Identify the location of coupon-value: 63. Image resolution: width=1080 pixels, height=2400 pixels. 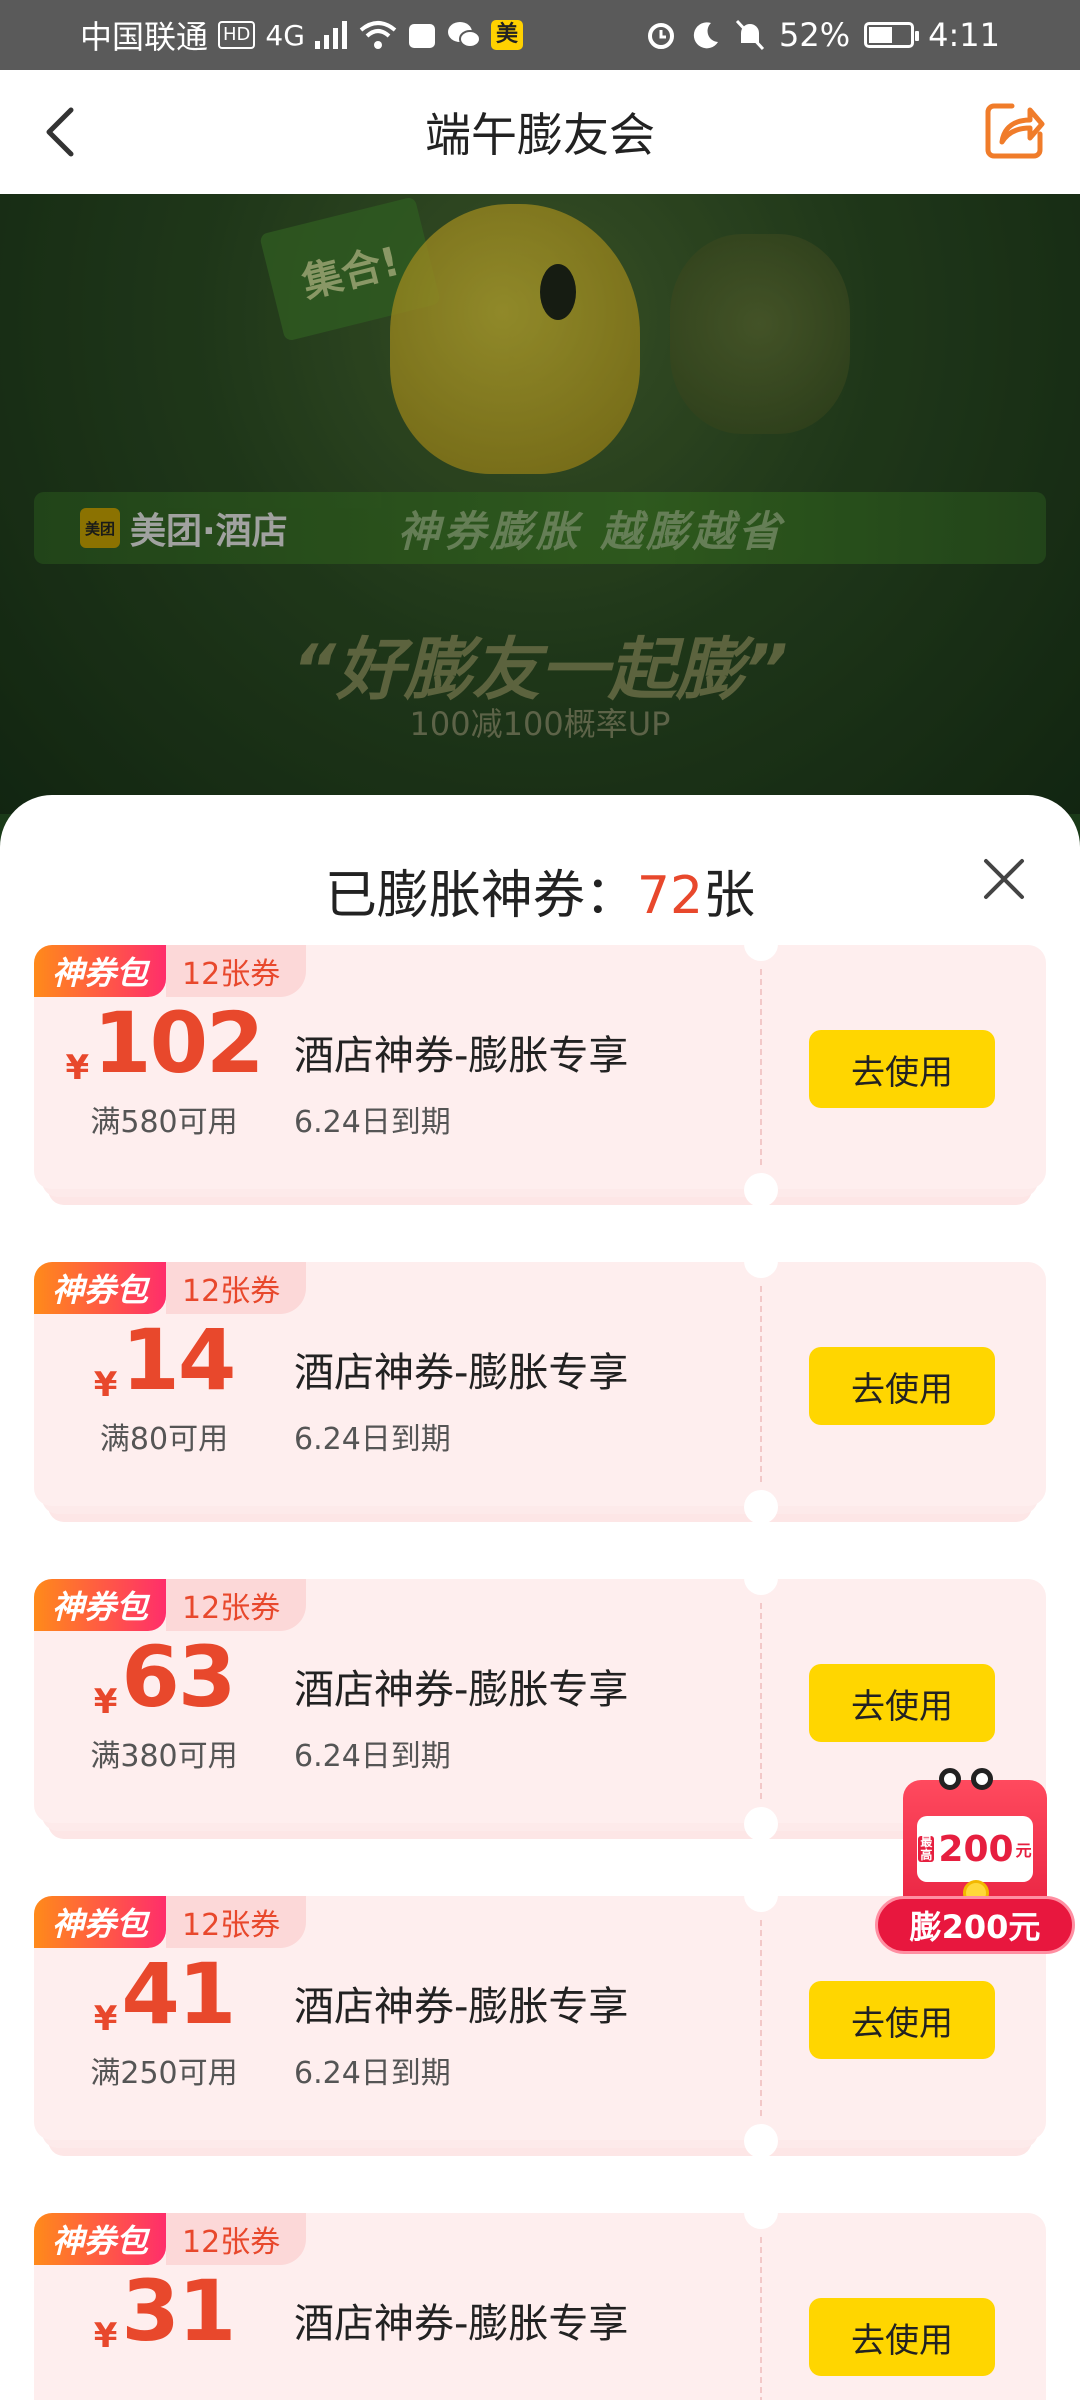
(178, 1677).